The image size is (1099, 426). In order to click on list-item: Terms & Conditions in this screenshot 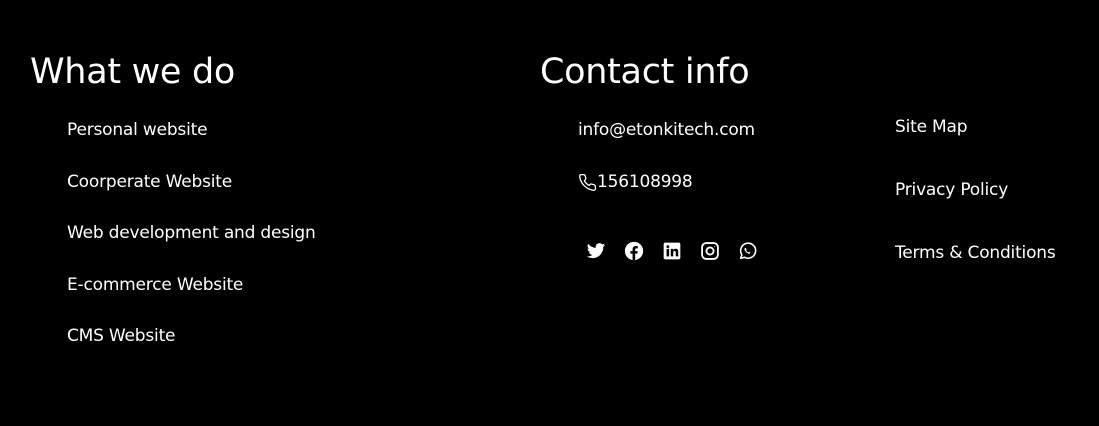, I will do `click(975, 253)`.